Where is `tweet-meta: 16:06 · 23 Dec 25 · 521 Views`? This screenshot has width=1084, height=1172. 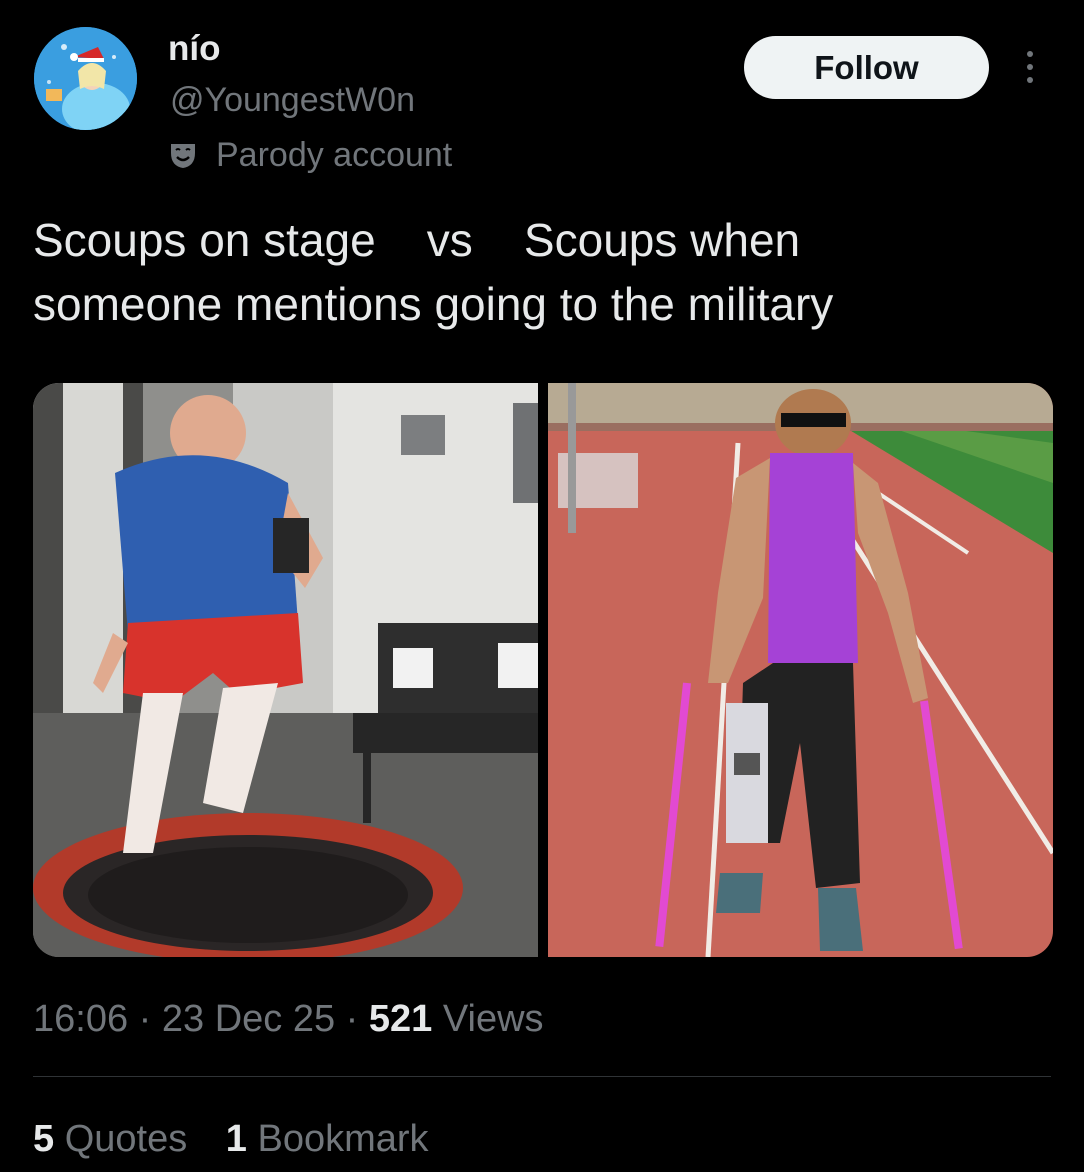
tweet-meta: 16:06 · 23 Dec 25 · 521 Views is located at coordinates (288, 1019).